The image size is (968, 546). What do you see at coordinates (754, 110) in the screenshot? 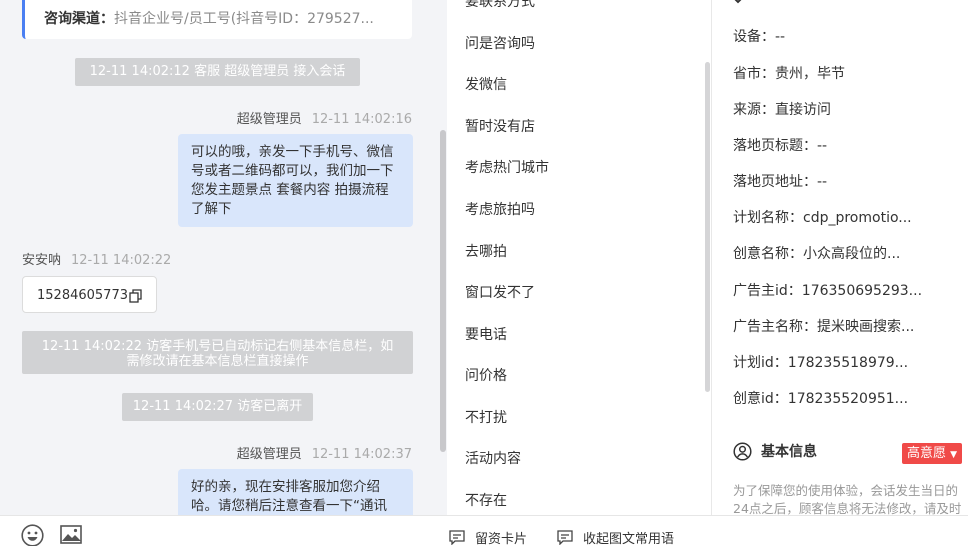
I see `info-label: 来源：` at bounding box center [754, 110].